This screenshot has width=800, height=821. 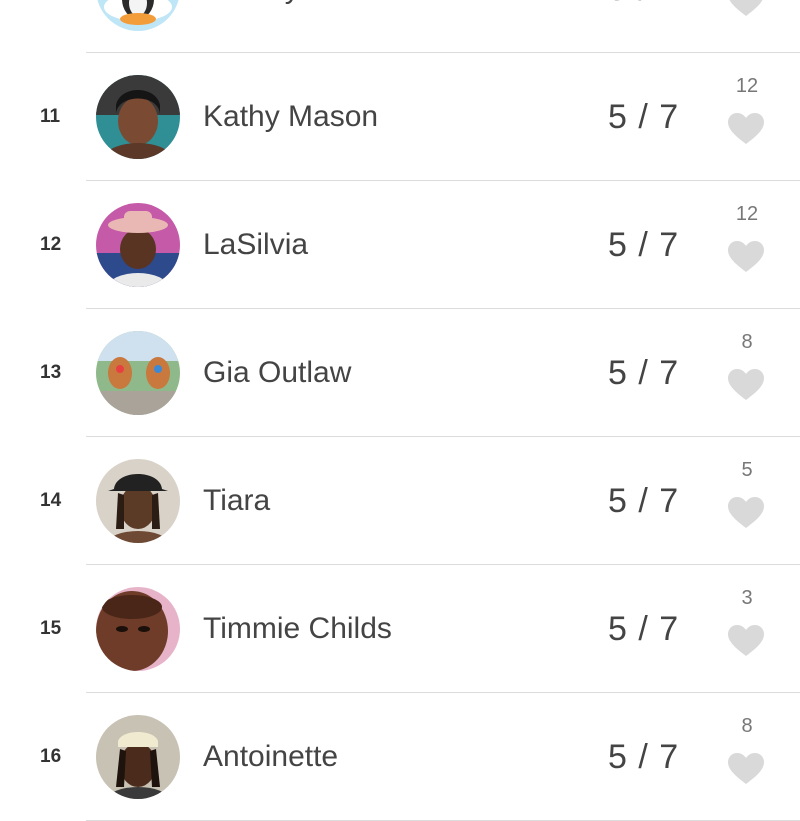 What do you see at coordinates (51, 500) in the screenshot?
I see `rank-number: 14` at bounding box center [51, 500].